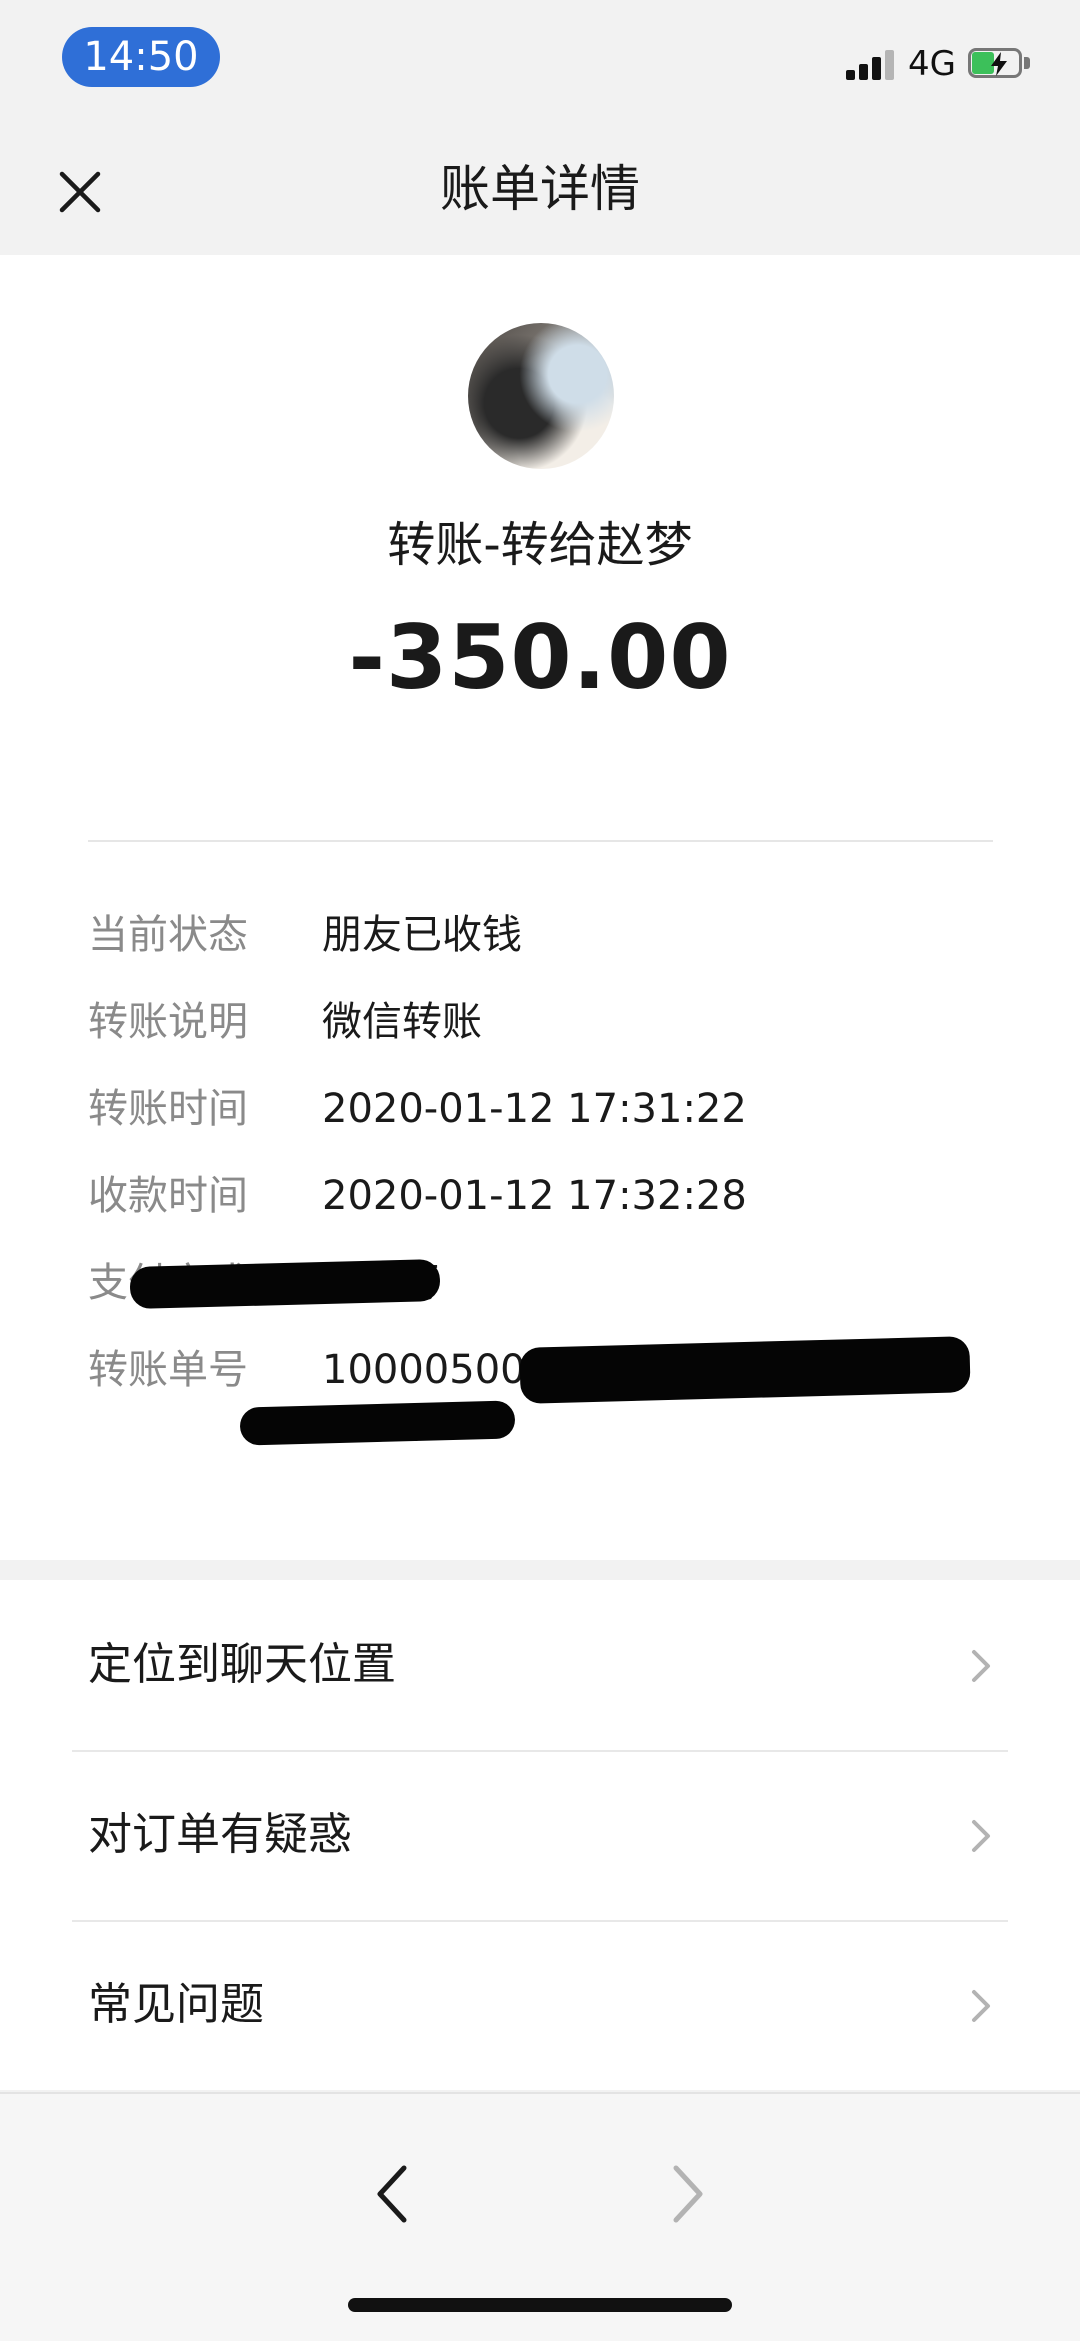 The image size is (1080, 2341). I want to click on detail-row-receive-time: 收款时间 2020-01-12 17:32:28, so click(540, 1196).